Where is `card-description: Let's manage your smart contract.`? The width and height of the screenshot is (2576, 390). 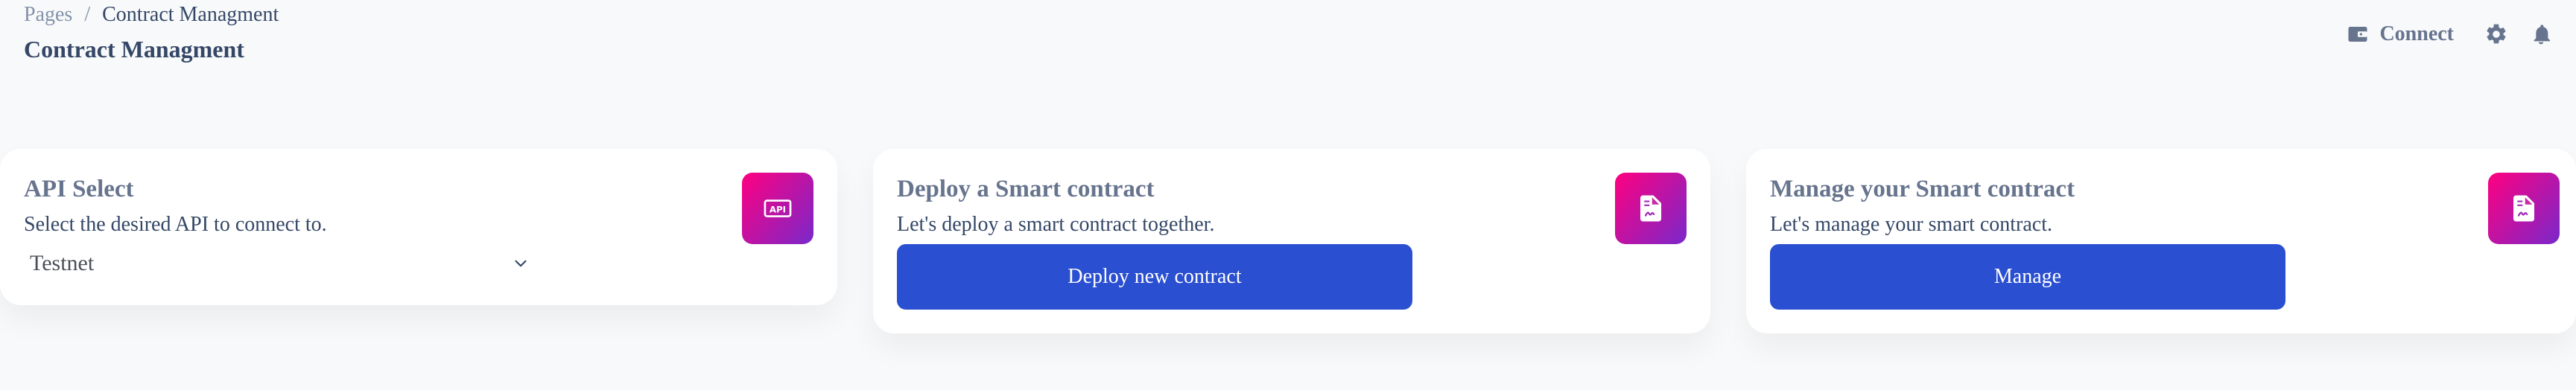
card-description: Let's manage your smart contract. is located at coordinates (1911, 224).